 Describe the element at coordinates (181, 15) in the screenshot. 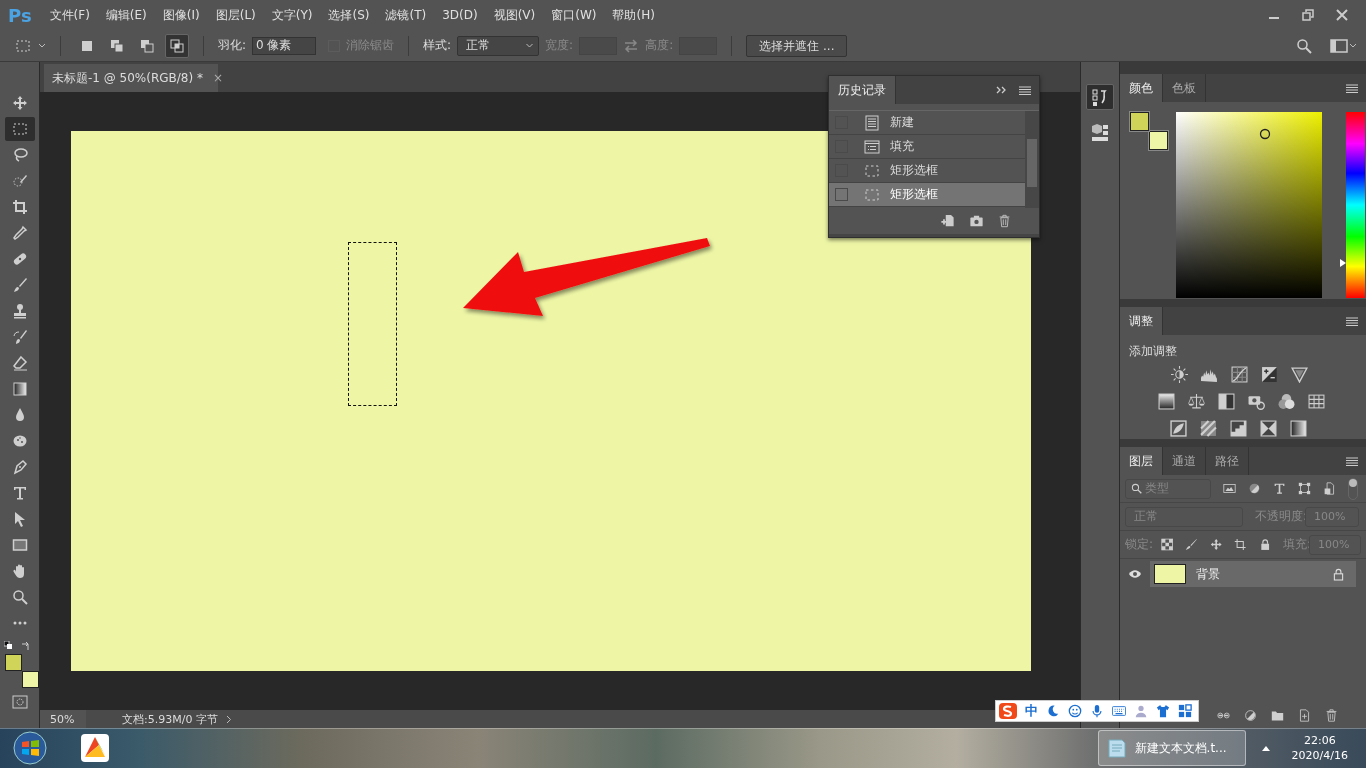

I see `menu-item: 图像(I)` at that location.